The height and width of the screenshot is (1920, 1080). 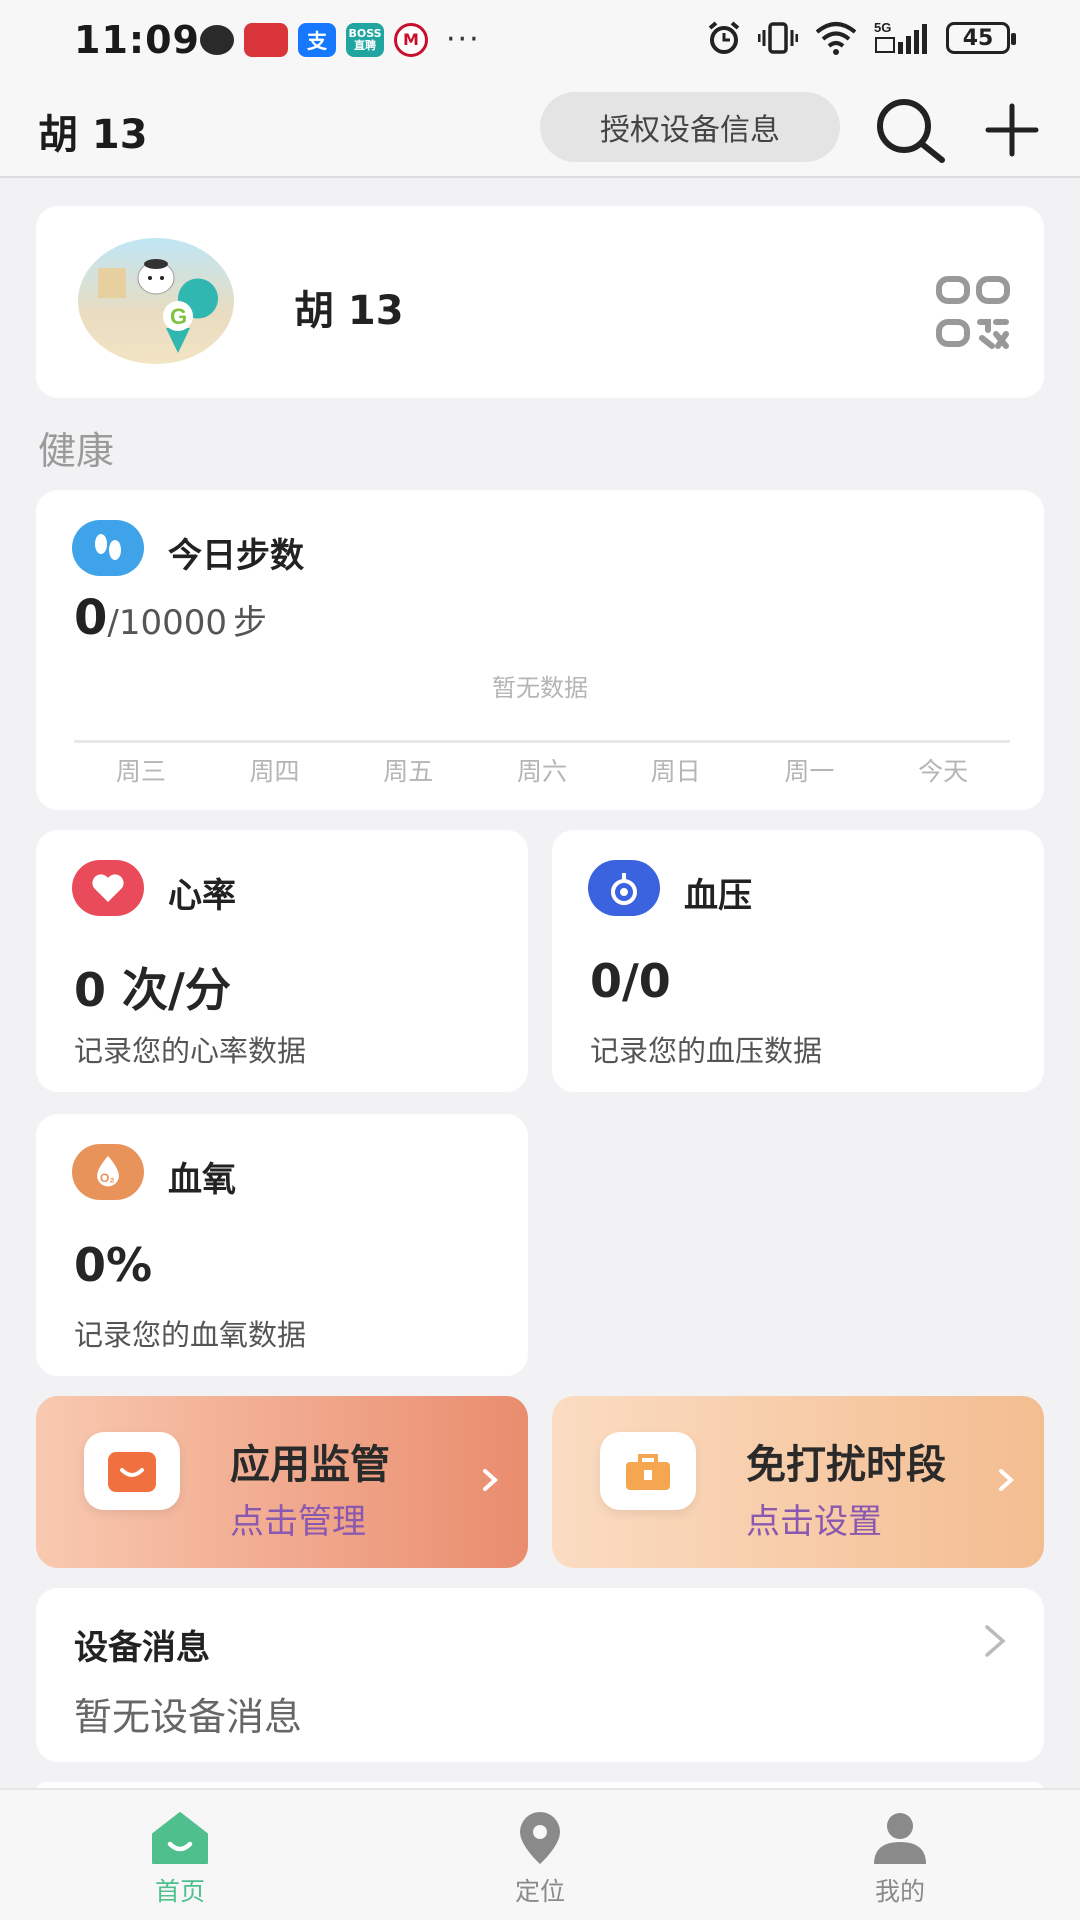 I want to click on do-not-disturb-banner: 免打扰时段 点击设置, so click(x=798, y=1482).